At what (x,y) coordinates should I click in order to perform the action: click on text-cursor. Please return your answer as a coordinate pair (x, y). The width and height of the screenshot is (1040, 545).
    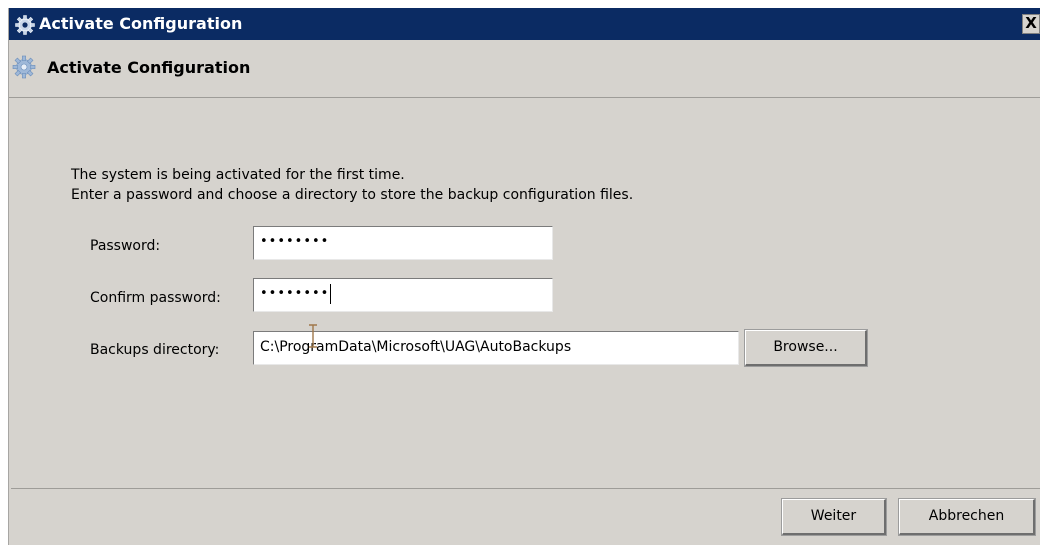
    Looking at the image, I should click on (331, 293).